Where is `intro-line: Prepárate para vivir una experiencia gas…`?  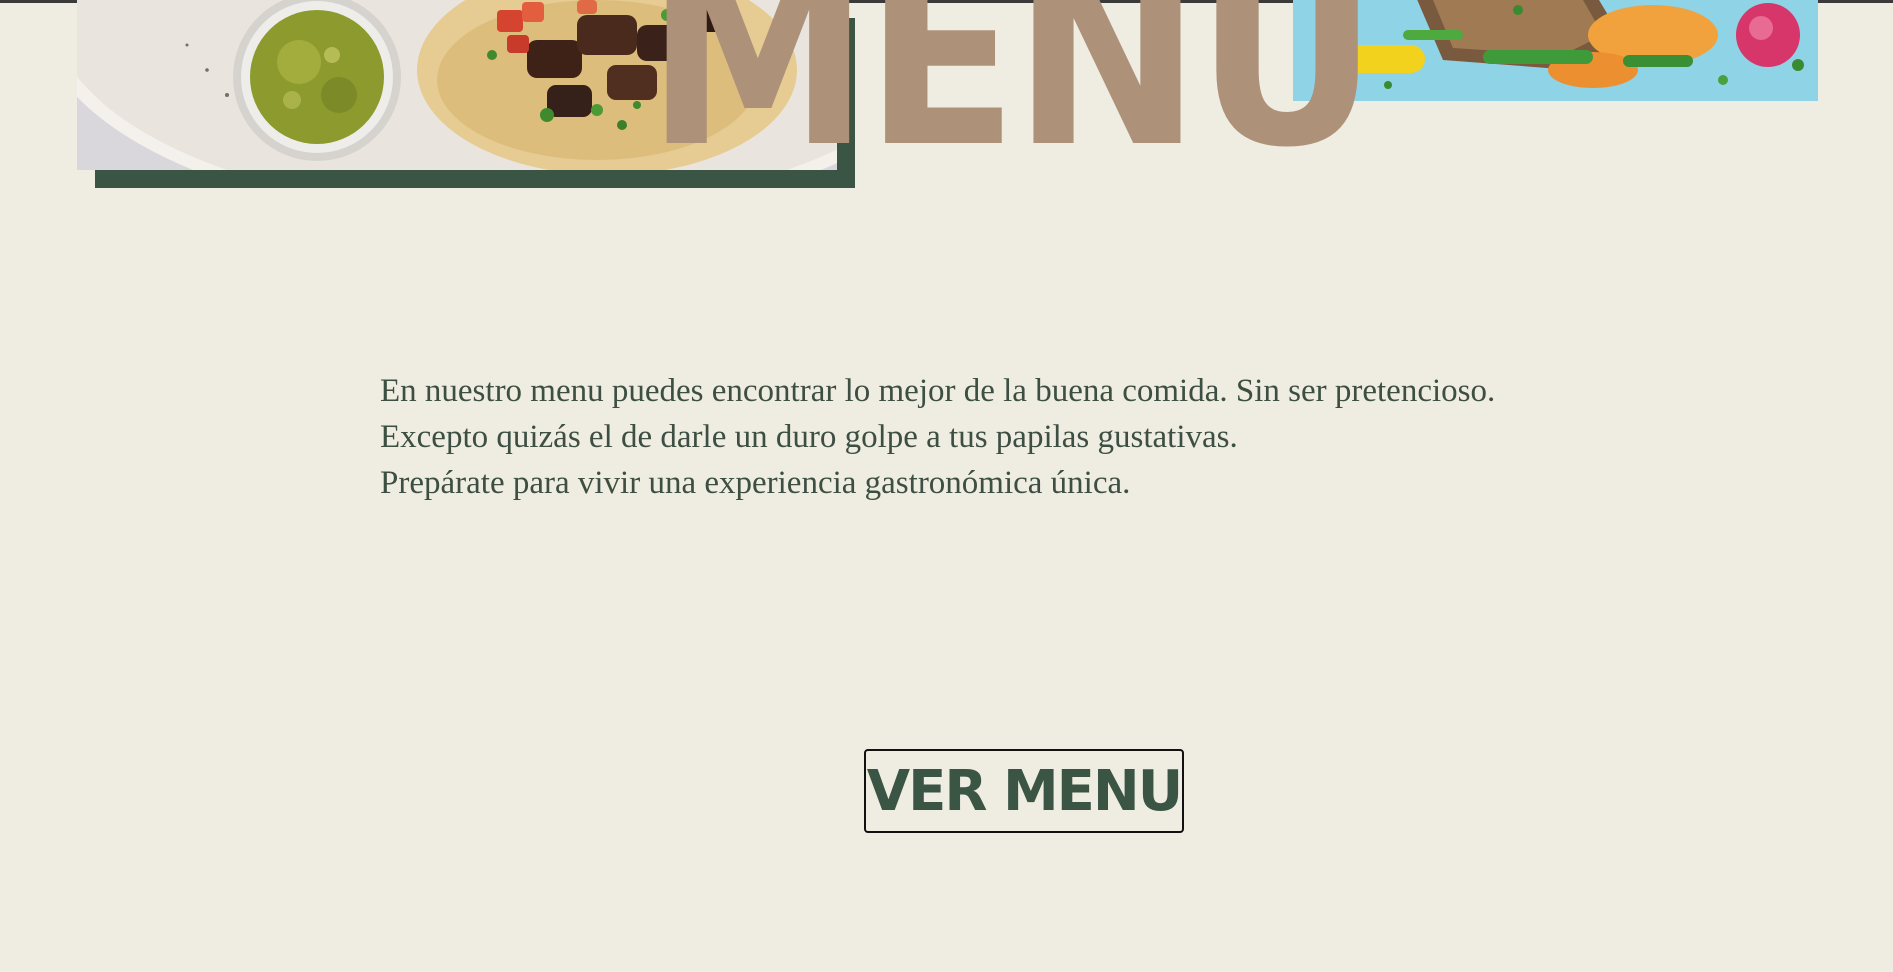 intro-line: Prepárate para vivir una experiencia gas… is located at coordinates (755, 483).